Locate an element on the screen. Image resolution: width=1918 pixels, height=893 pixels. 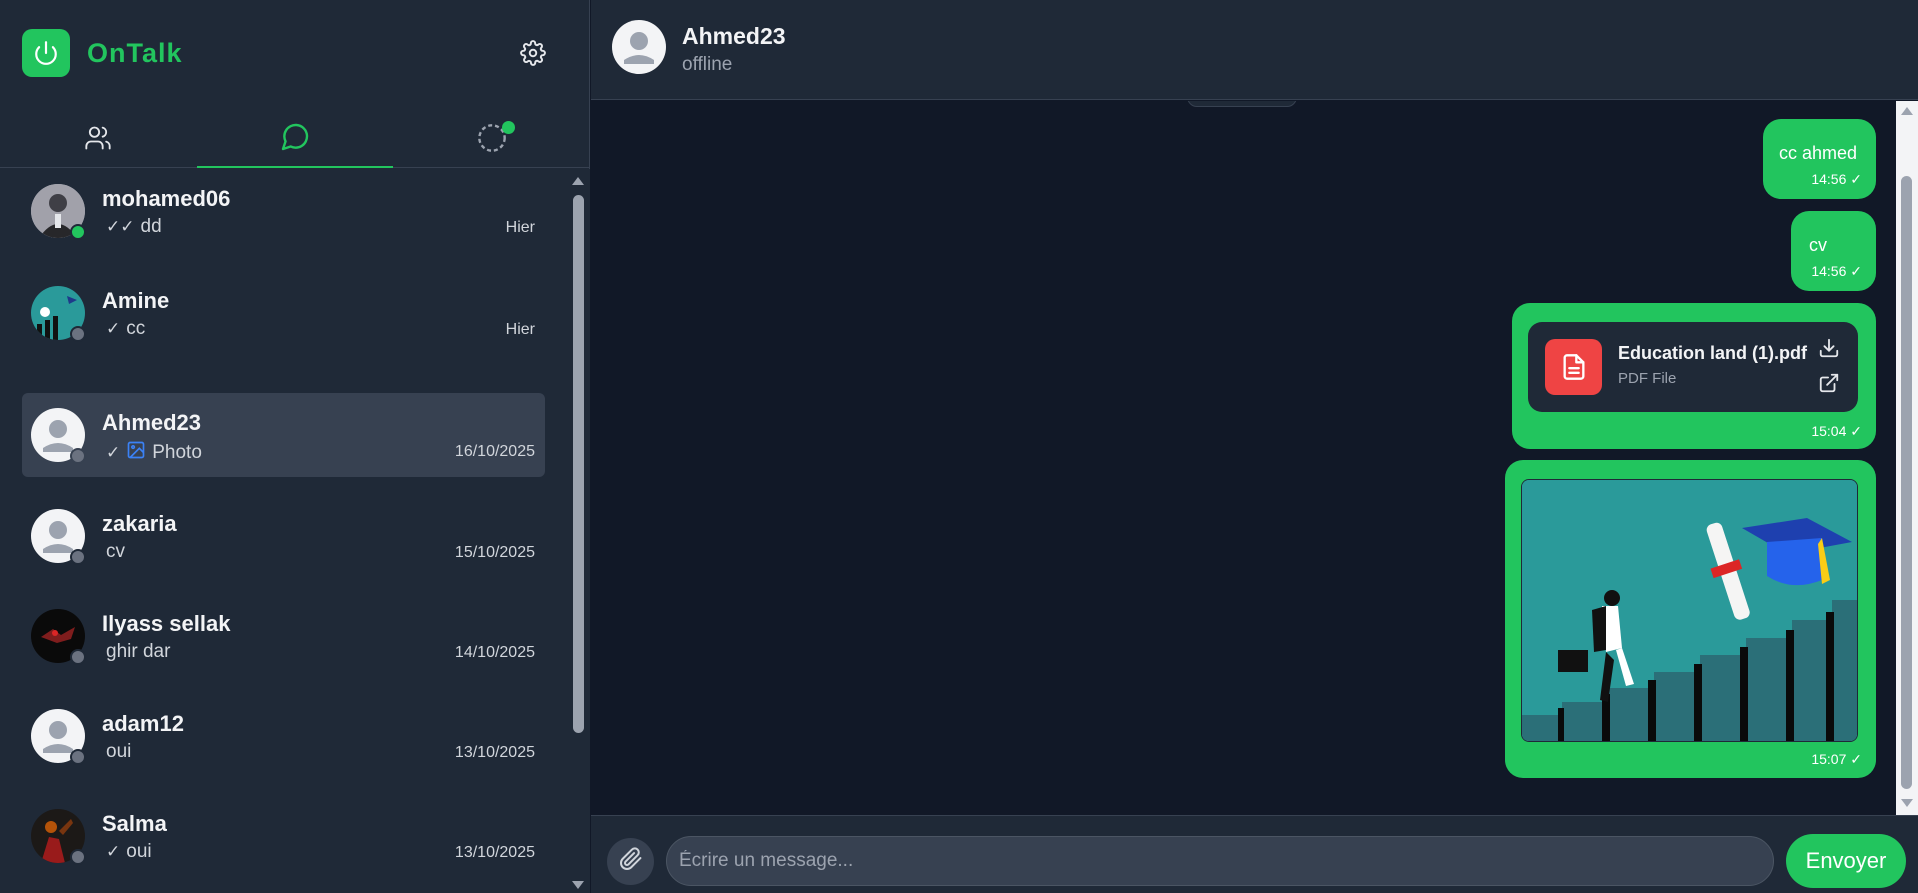
conversation-preview: ghir dar is located at coordinates (138, 652).